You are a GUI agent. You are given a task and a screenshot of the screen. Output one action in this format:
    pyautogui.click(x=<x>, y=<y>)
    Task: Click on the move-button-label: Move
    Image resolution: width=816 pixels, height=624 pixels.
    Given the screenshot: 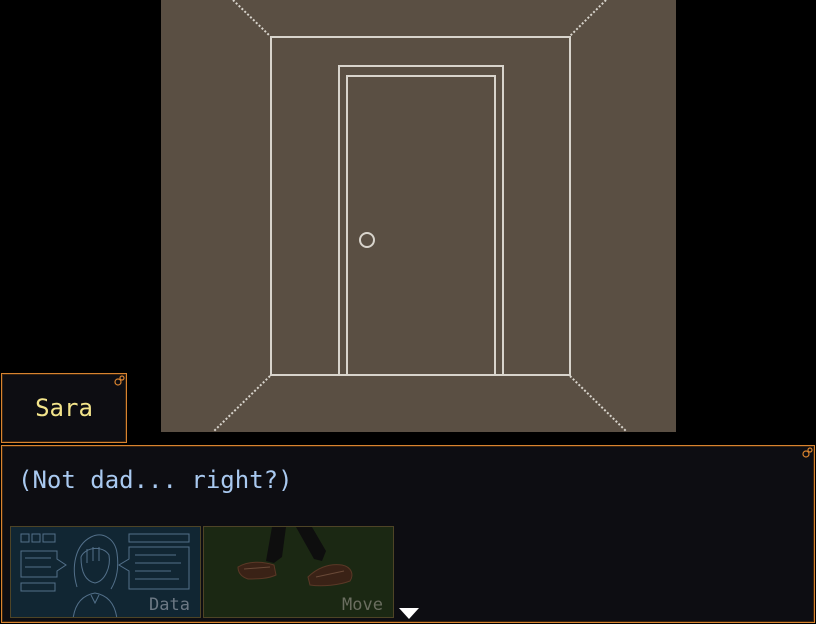 What is the action you would take?
    pyautogui.click(x=362, y=605)
    